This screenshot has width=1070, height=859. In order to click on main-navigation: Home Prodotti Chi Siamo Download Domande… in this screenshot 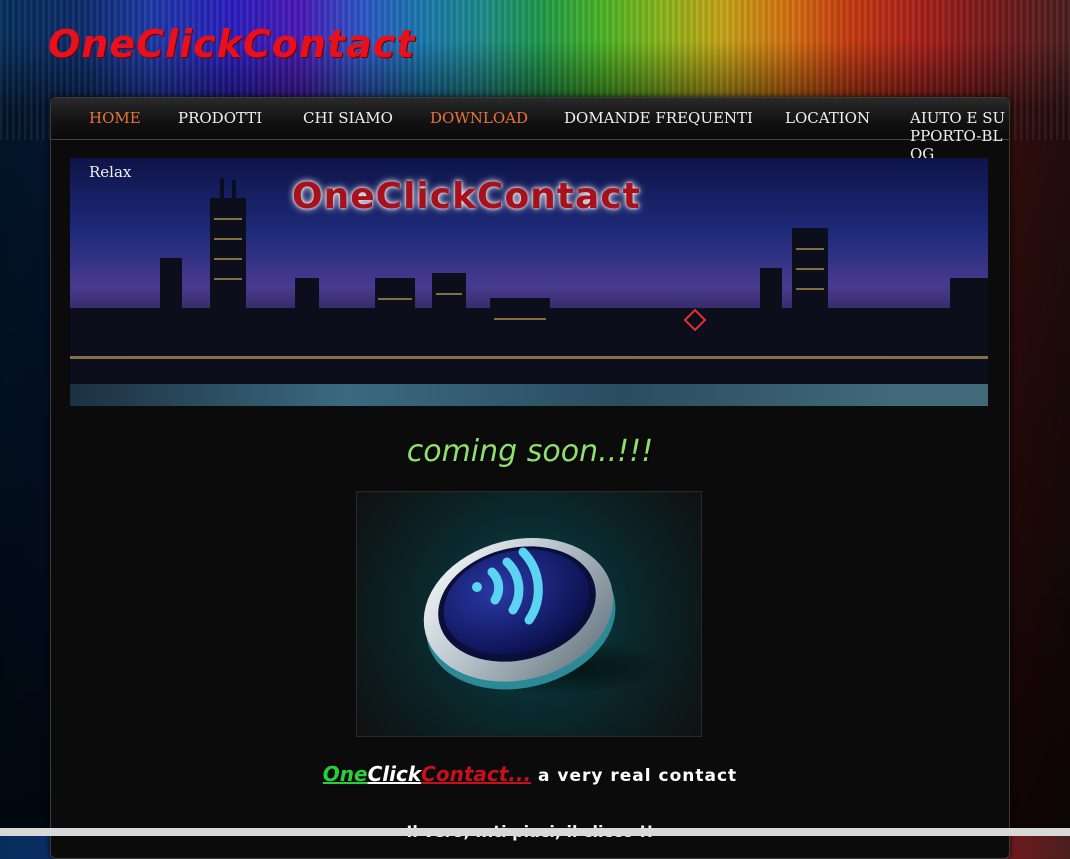, I will do `click(530, 130)`.